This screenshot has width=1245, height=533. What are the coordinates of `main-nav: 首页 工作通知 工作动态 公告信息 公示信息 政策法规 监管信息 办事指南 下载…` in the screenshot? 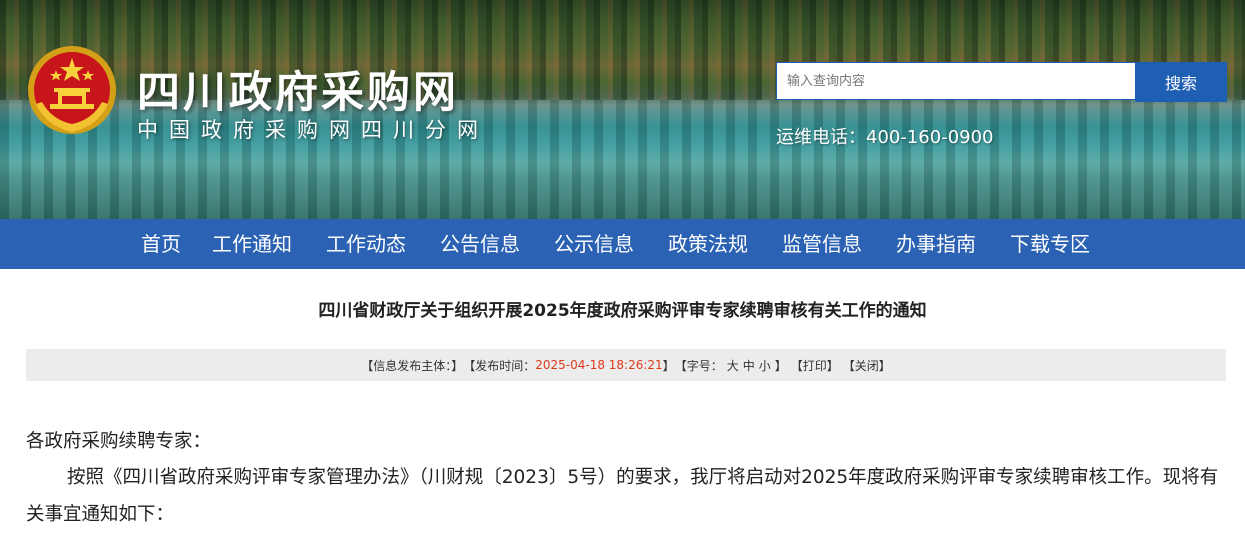 It's located at (622, 244).